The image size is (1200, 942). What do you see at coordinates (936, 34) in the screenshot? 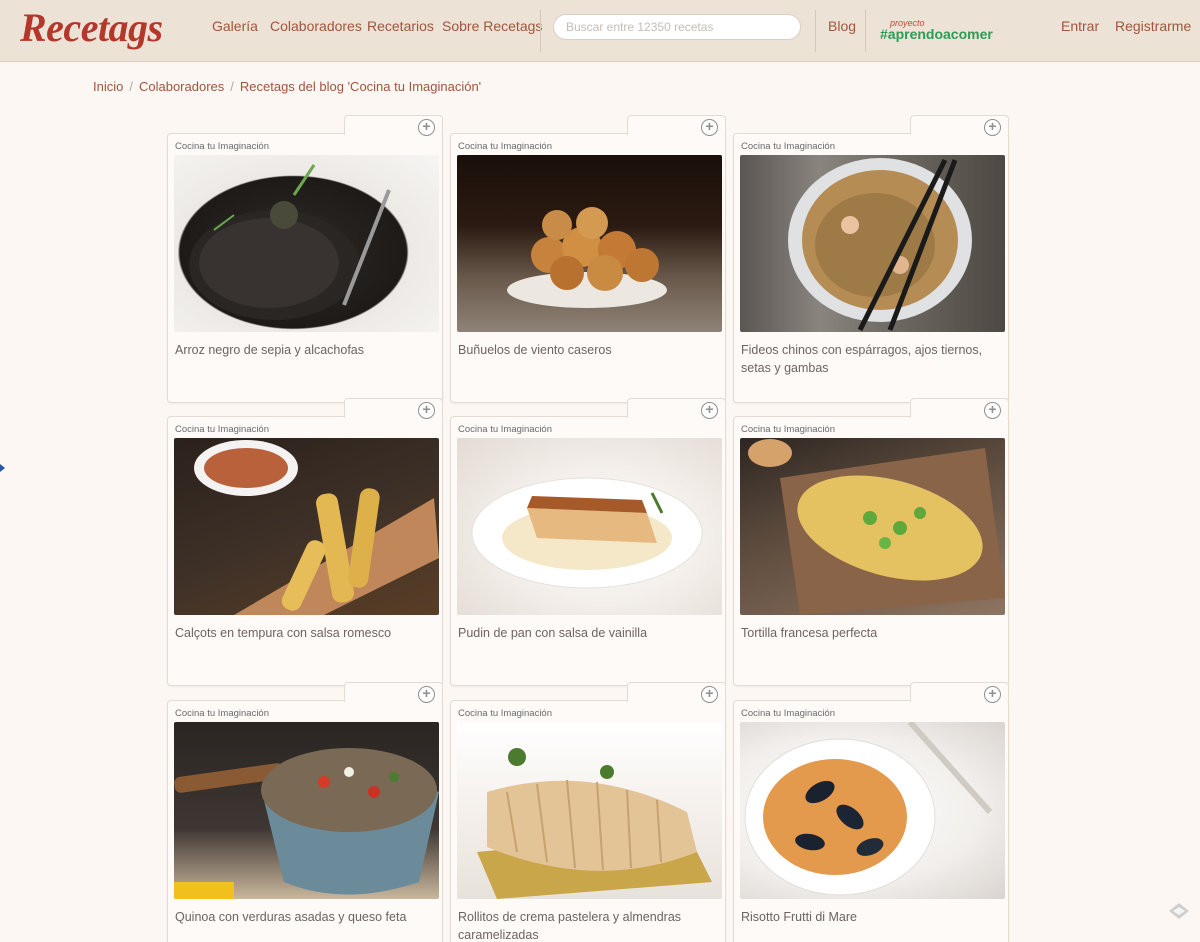
I see `aprendoacomer-tag: #aprendoacomer` at bounding box center [936, 34].